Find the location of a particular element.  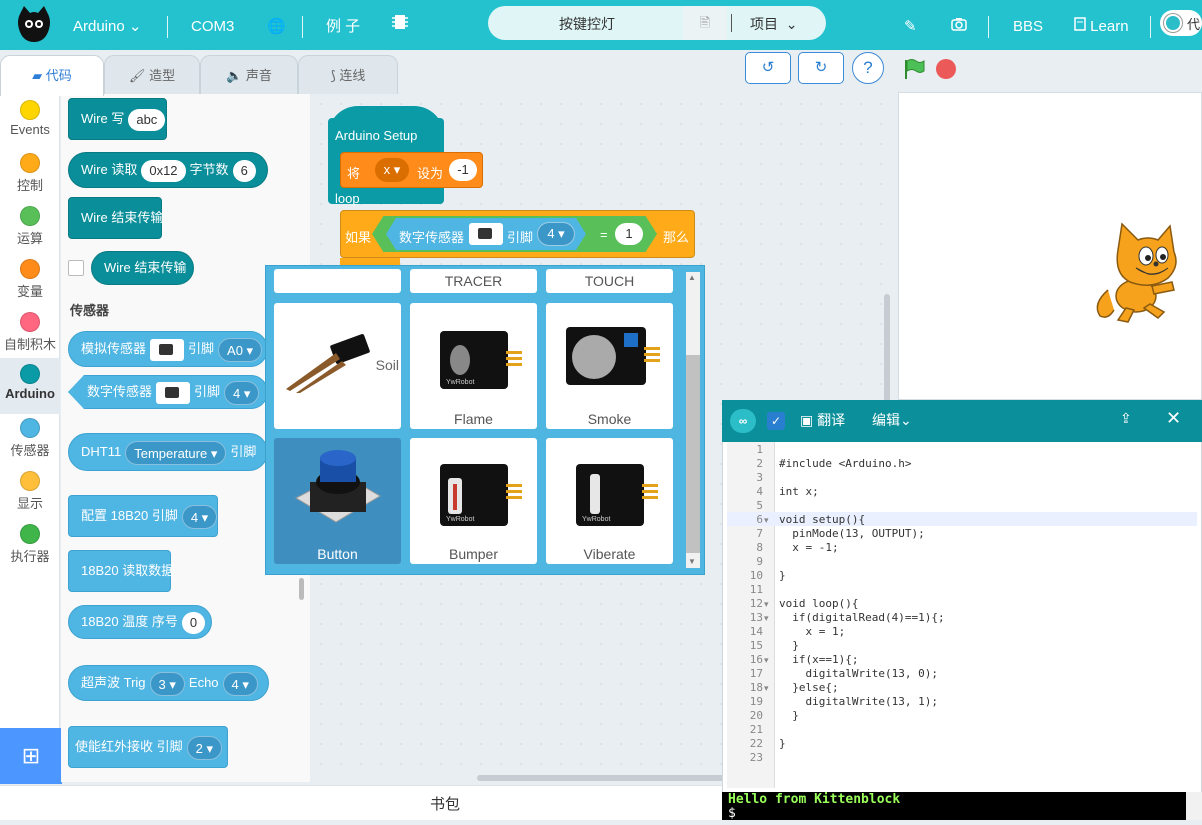

bbs-link: BBS is located at coordinates (1028, 25).